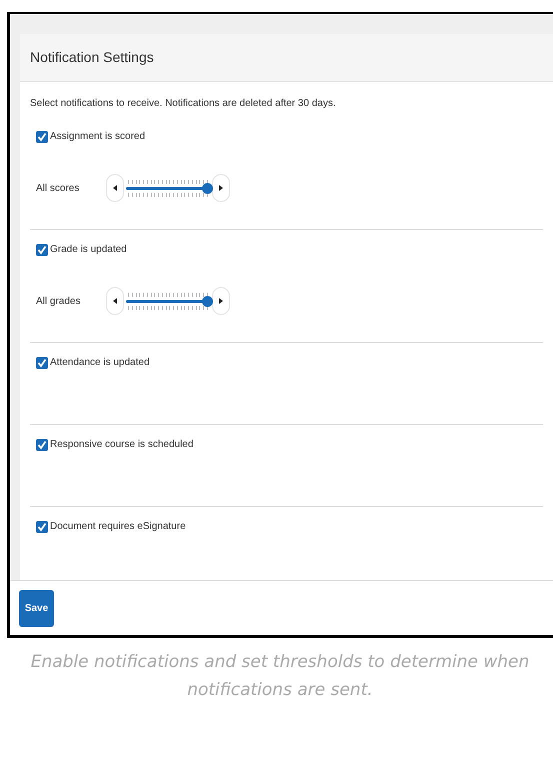 This screenshot has width=553, height=767. Describe the element at coordinates (118, 527) in the screenshot. I see `option-label: Document requires eSignature` at that location.